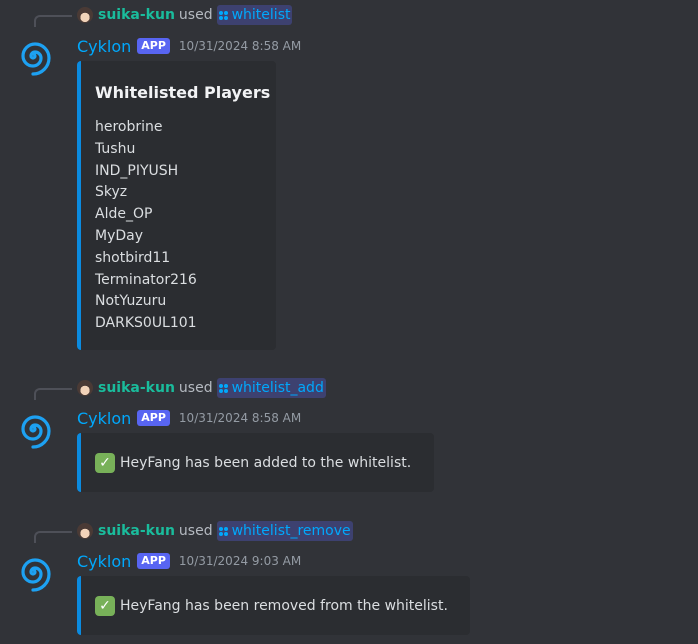 This screenshot has width=698, height=644. Describe the element at coordinates (111, 192) in the screenshot. I see `list-item: Skyz` at that location.